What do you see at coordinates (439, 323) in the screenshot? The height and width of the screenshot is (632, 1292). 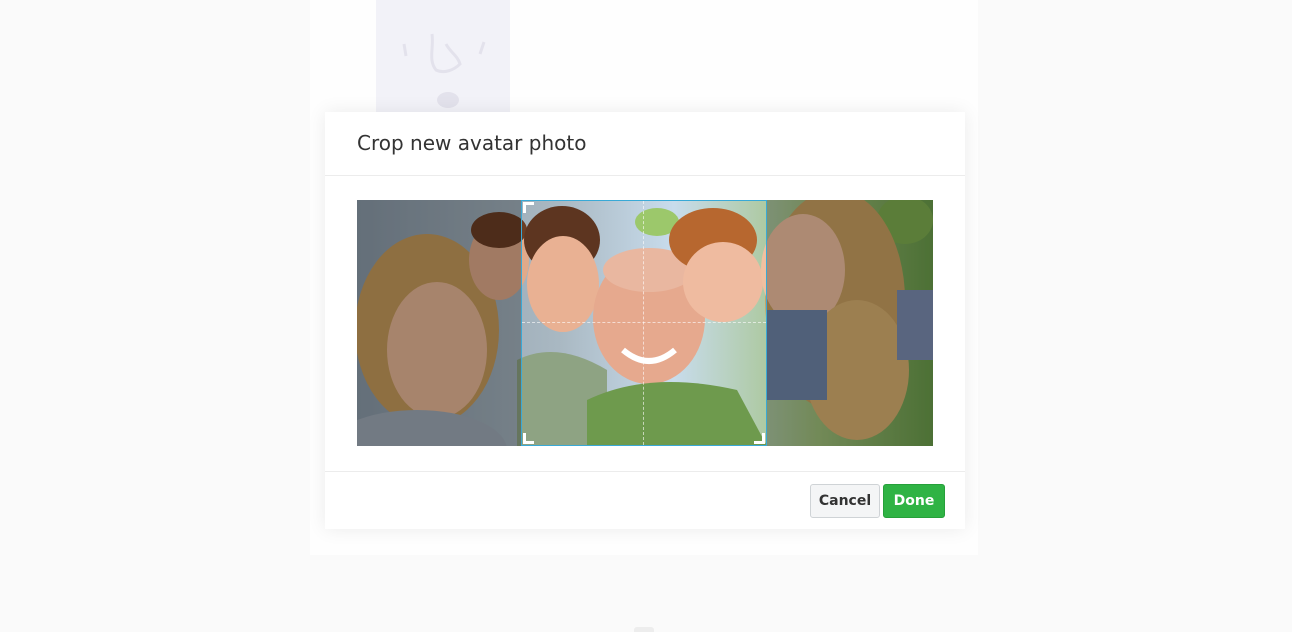 I see `crop-shade-left` at bounding box center [439, 323].